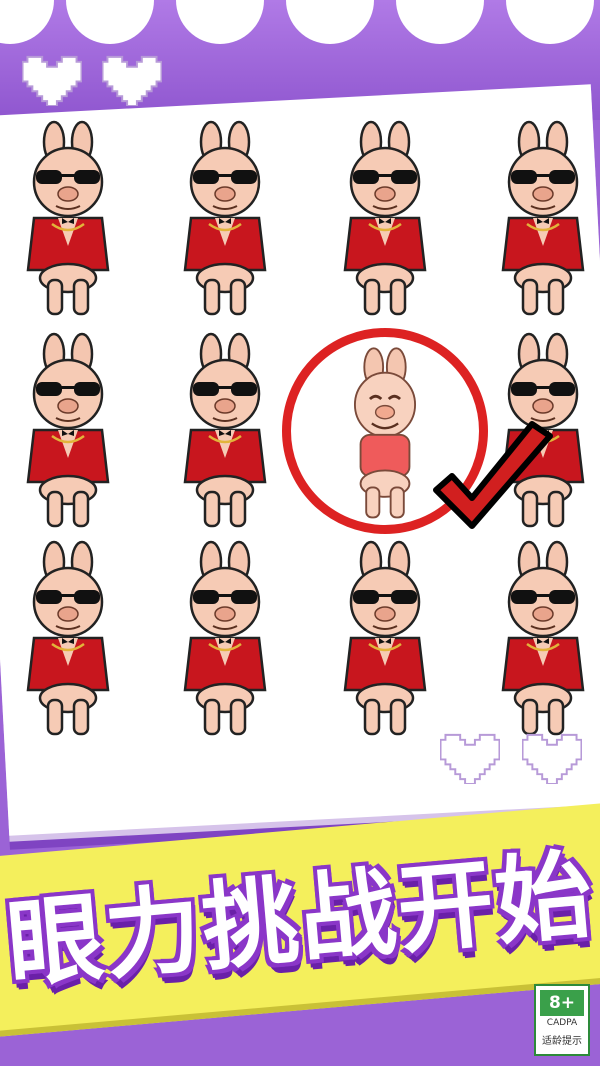 Image resolution: width=600 pixels, height=1066 pixels. Describe the element at coordinates (297, 22) in the screenshot. I see `scalloped-border` at that location.